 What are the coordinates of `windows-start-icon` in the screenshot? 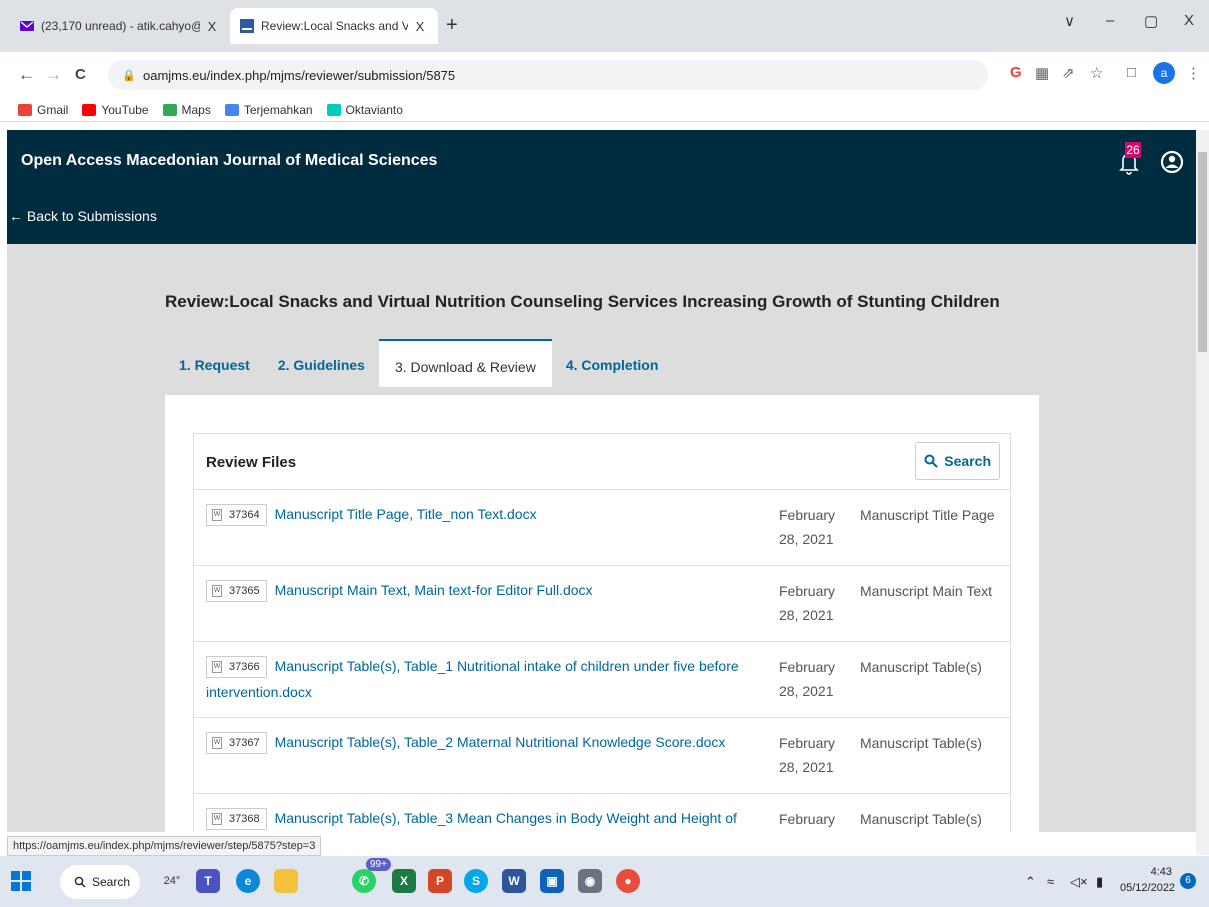 It's located at (21, 881).